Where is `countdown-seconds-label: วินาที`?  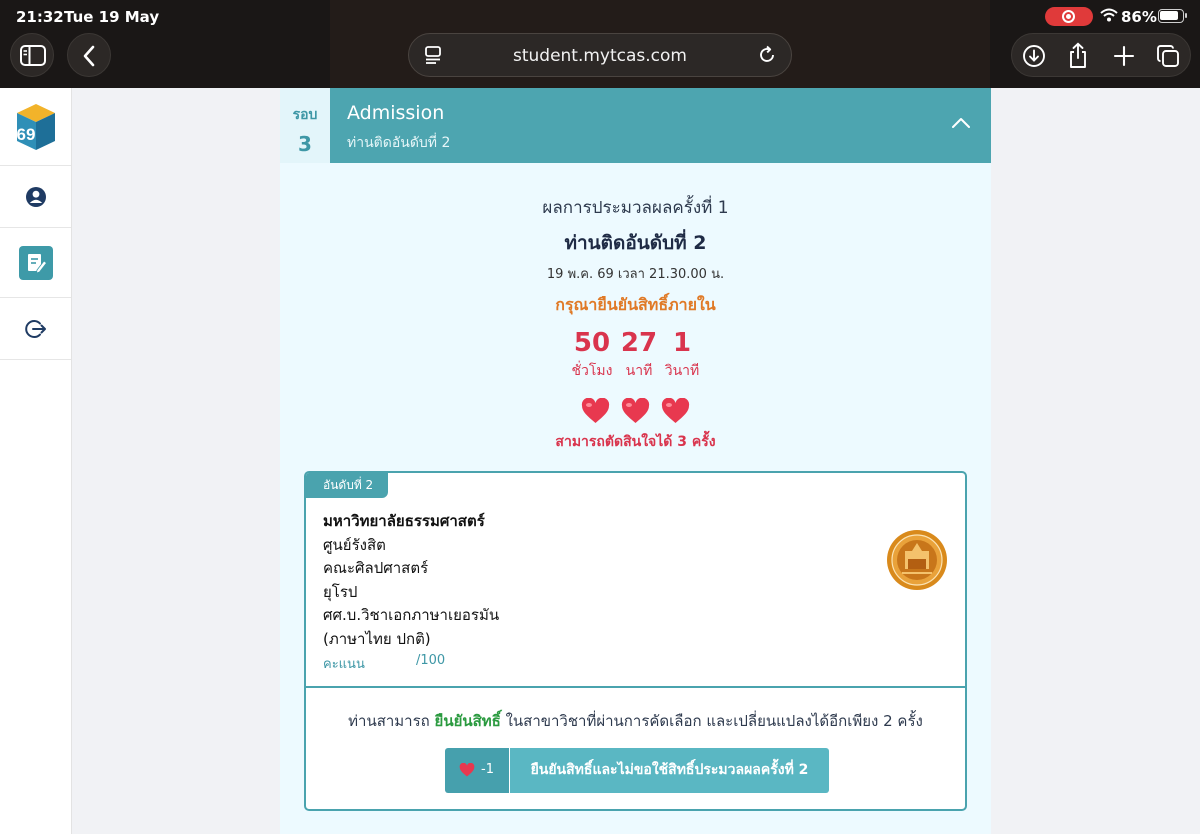 countdown-seconds-label: วินาที is located at coordinates (682, 371).